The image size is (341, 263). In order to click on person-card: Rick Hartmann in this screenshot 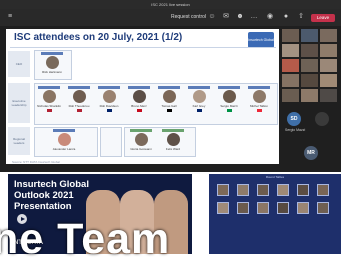, I will do `click(52, 63)`.